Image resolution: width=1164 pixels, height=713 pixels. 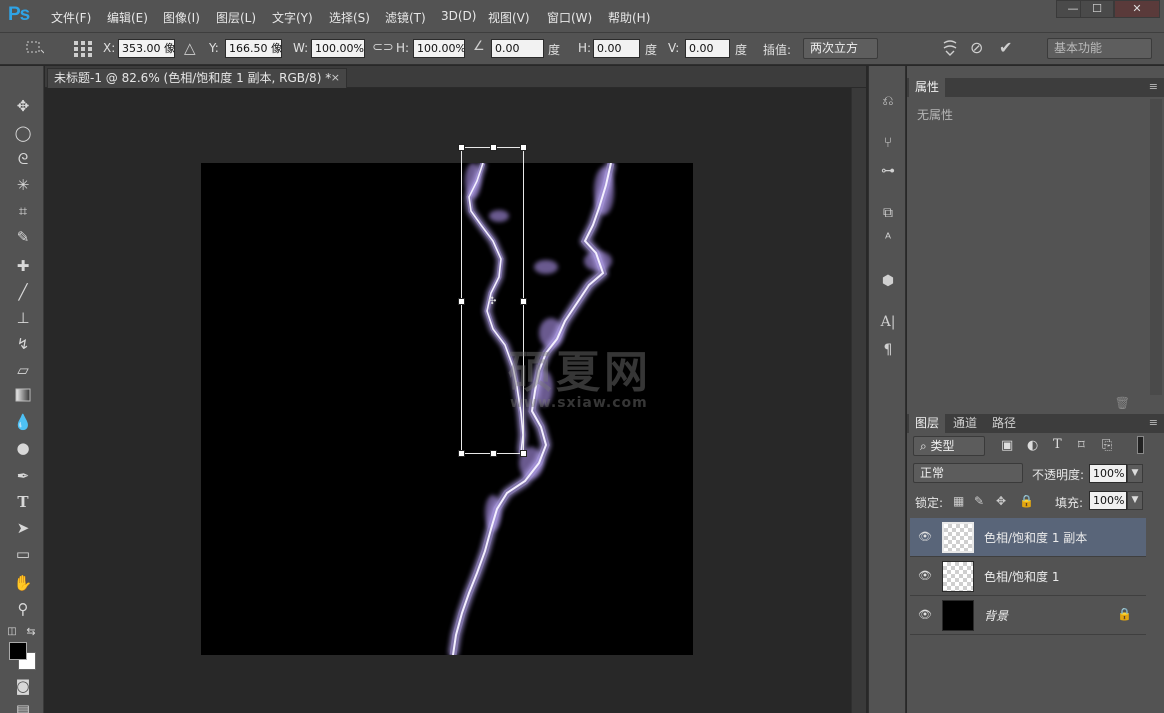 I want to click on cancel-transform-icon: ⊘, so click(x=976, y=47).